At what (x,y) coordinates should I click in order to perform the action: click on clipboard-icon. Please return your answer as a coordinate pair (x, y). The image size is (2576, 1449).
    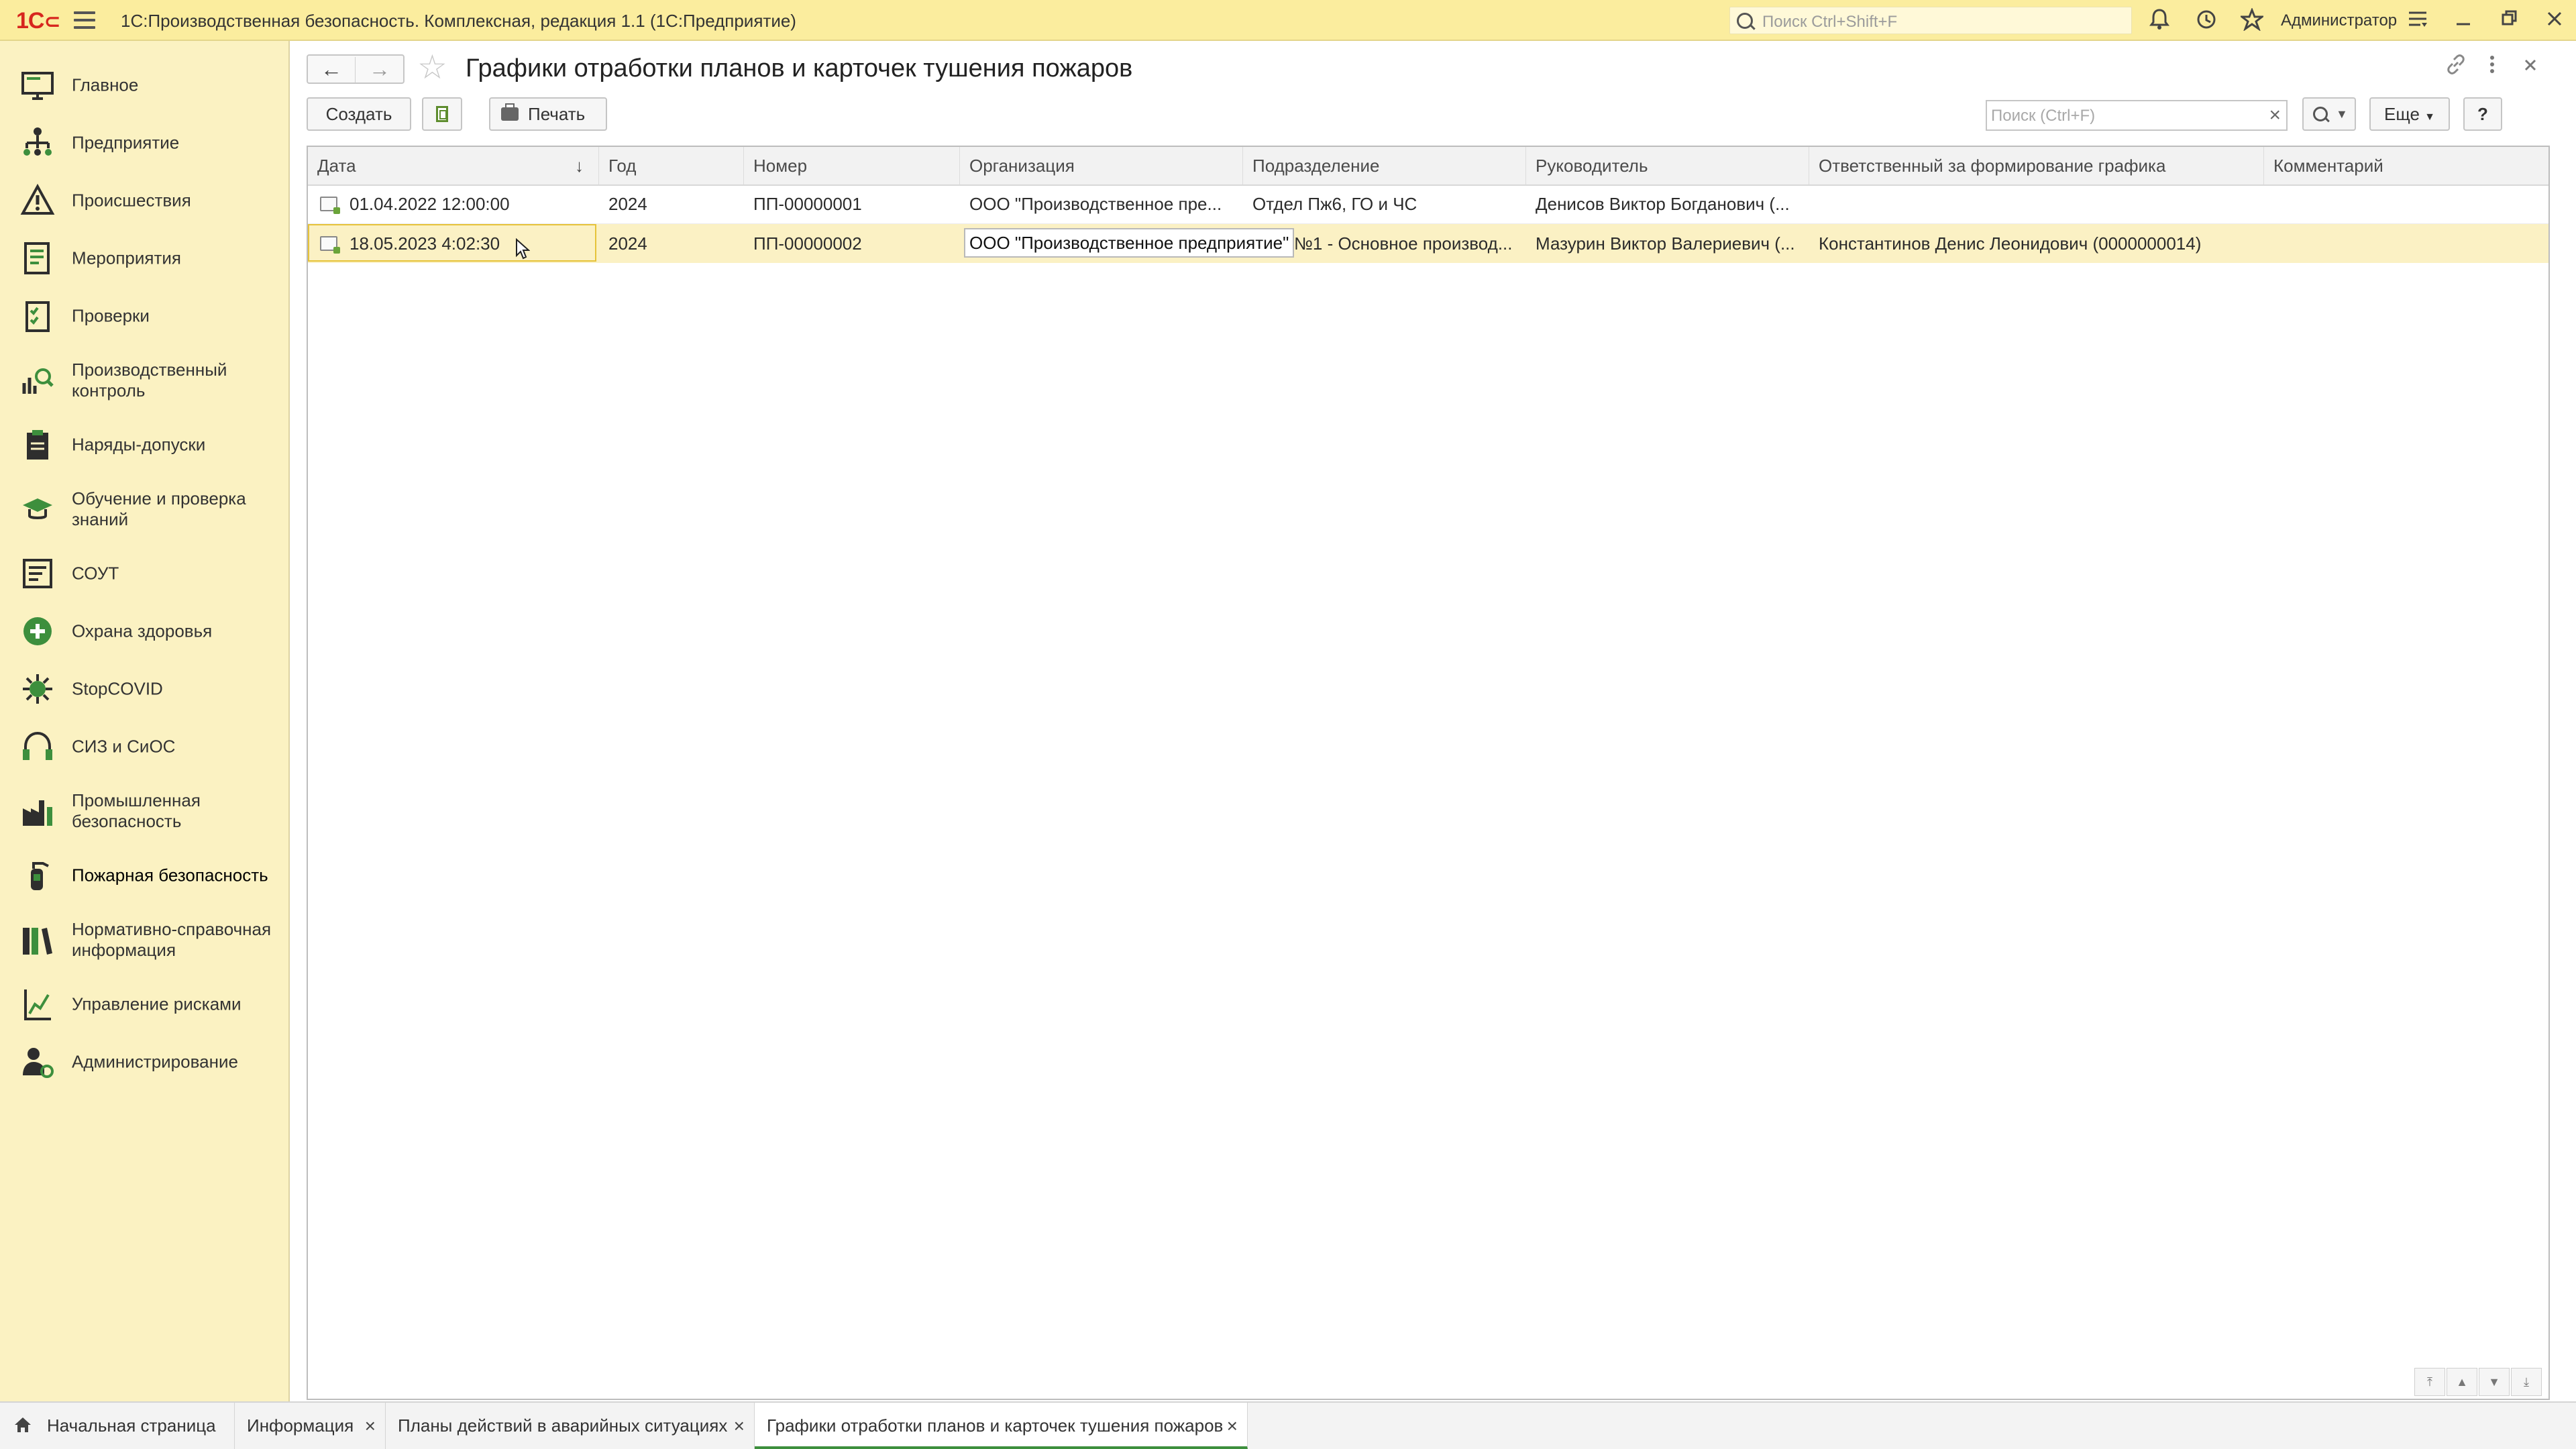
    Looking at the image, I should click on (37, 445).